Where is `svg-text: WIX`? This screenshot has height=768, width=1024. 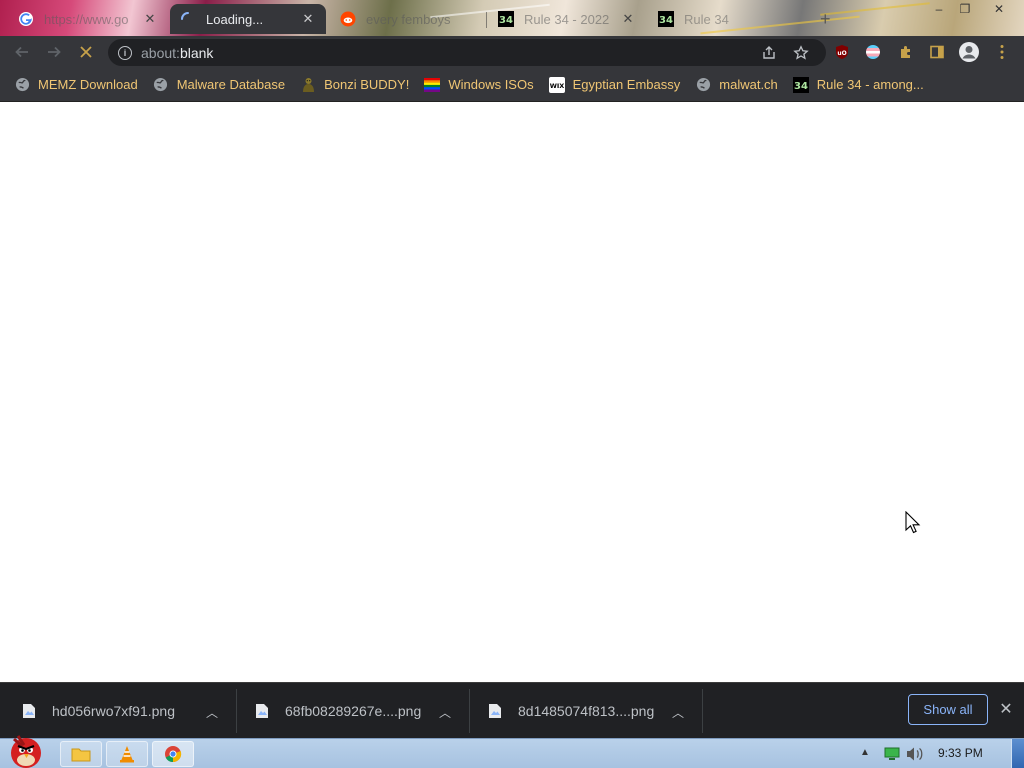 svg-text: WIX is located at coordinates (556, 86).